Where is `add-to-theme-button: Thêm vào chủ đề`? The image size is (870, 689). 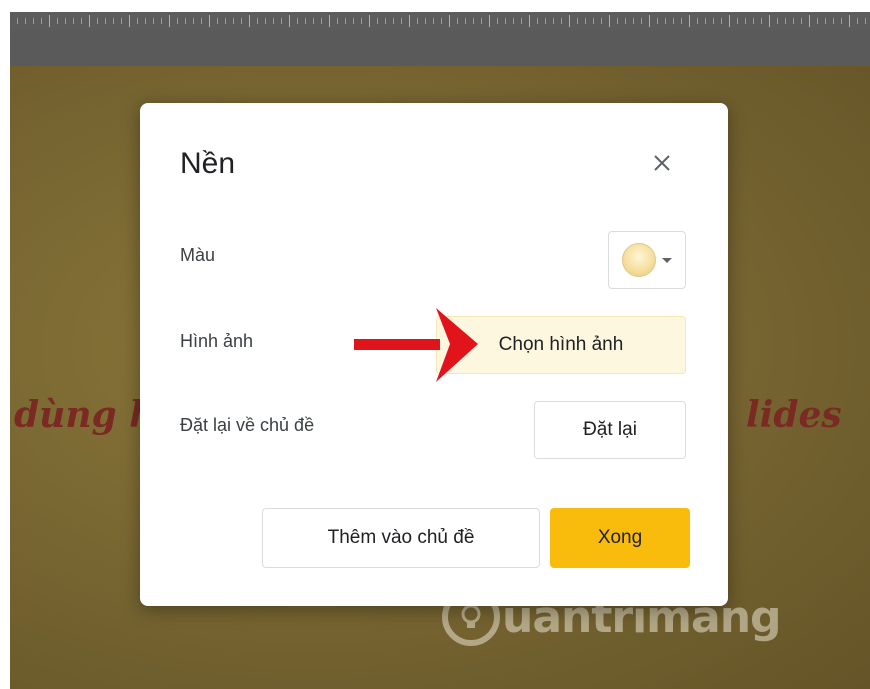 add-to-theme-button: Thêm vào chủ đề is located at coordinates (401, 538).